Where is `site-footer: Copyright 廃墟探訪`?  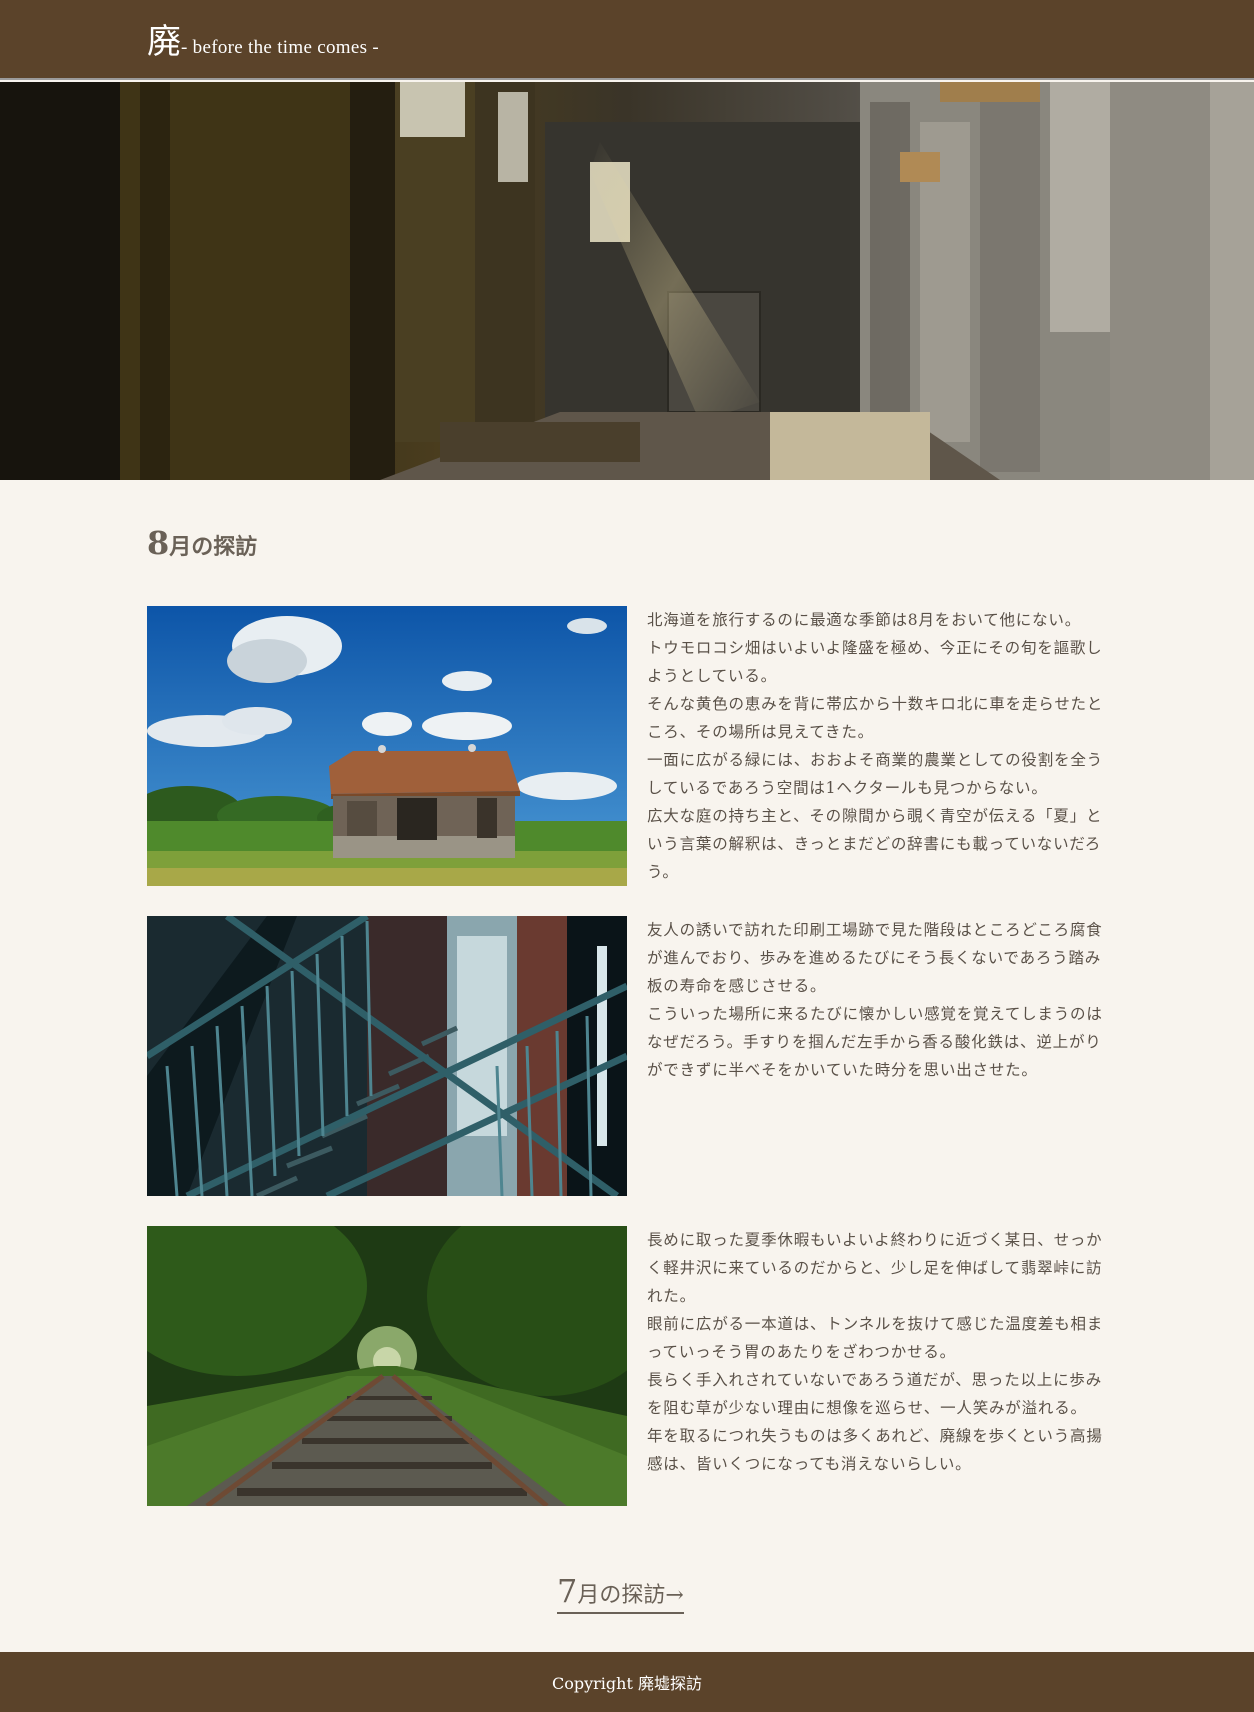 site-footer: Copyright 廃墟探訪 is located at coordinates (627, 1682).